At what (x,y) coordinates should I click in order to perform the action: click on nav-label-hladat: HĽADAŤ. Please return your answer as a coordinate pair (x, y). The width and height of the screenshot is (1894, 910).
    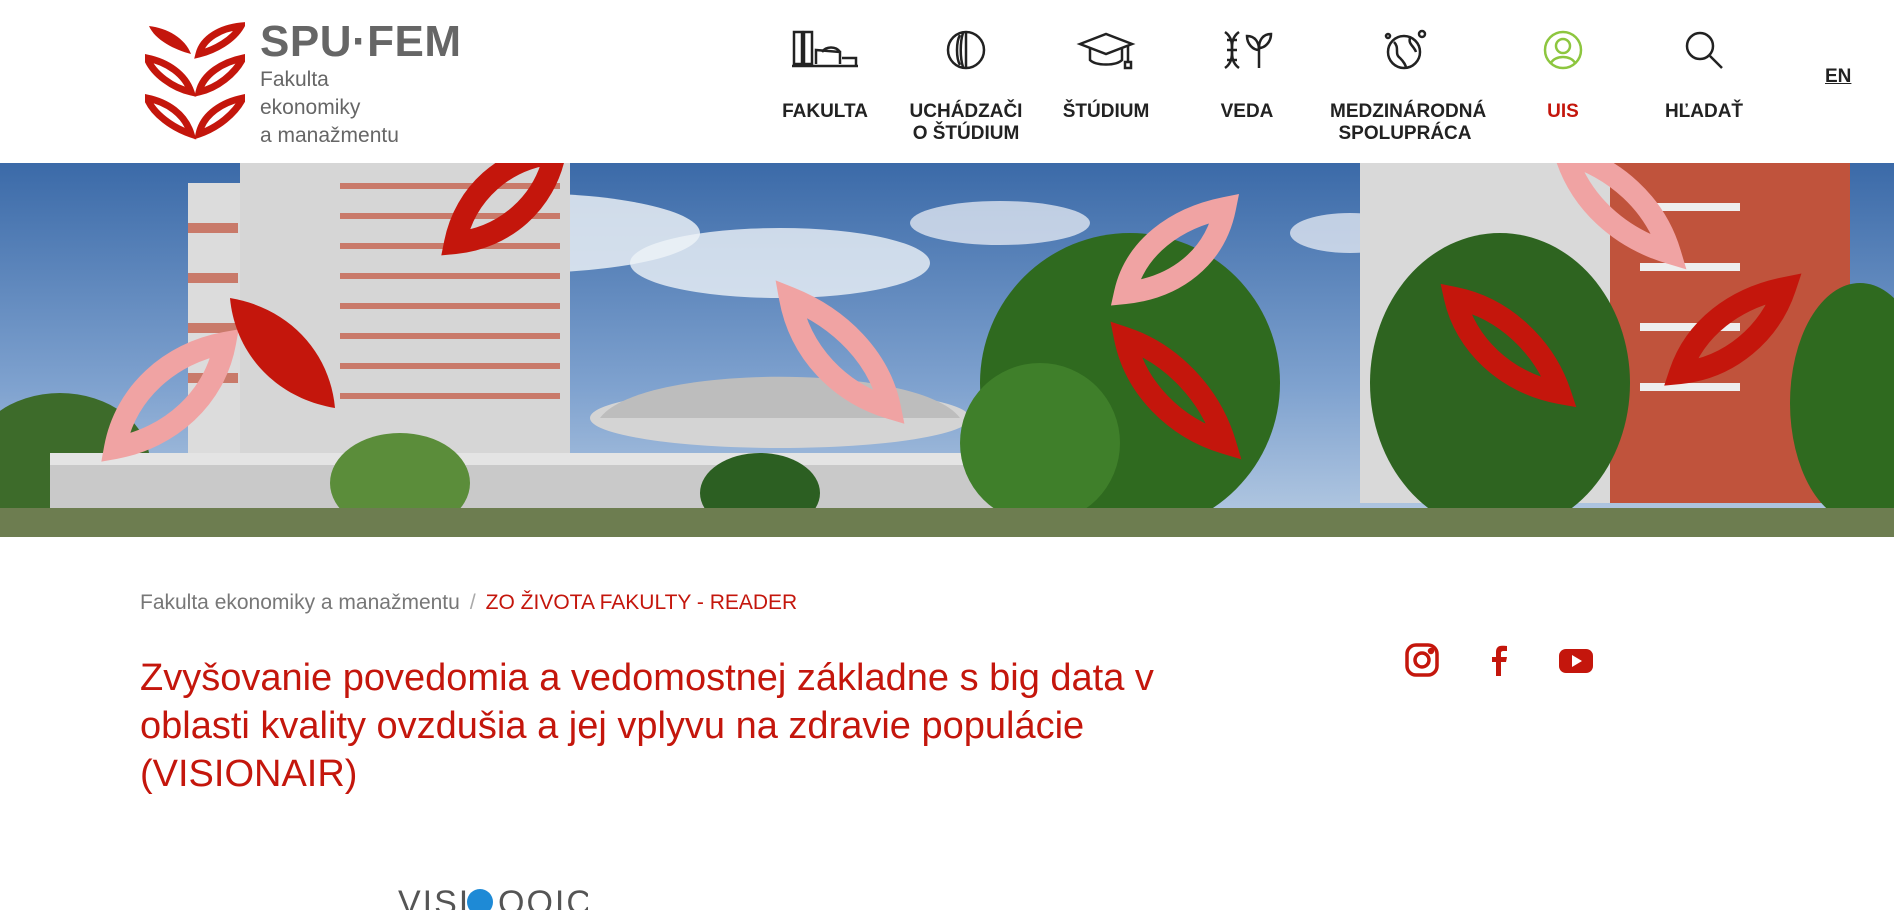
    Looking at the image, I should click on (1704, 111).